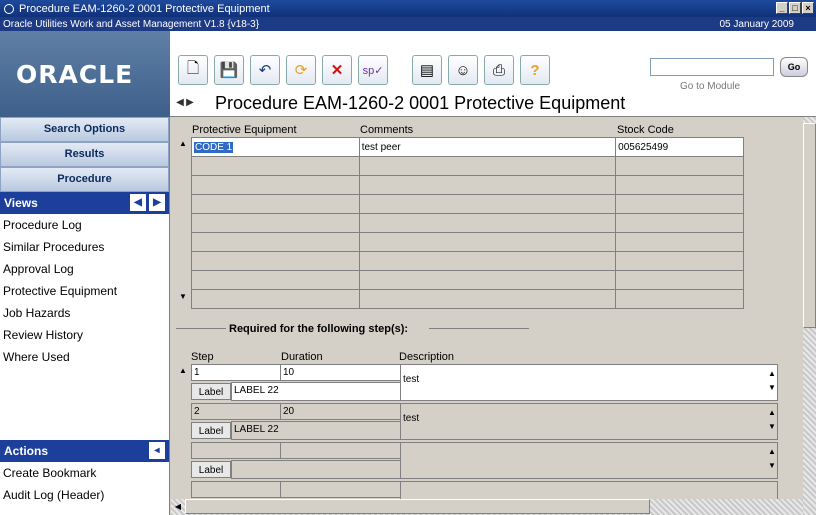  What do you see at coordinates (463, 70) in the screenshot?
I see `user-icon: ☺` at bounding box center [463, 70].